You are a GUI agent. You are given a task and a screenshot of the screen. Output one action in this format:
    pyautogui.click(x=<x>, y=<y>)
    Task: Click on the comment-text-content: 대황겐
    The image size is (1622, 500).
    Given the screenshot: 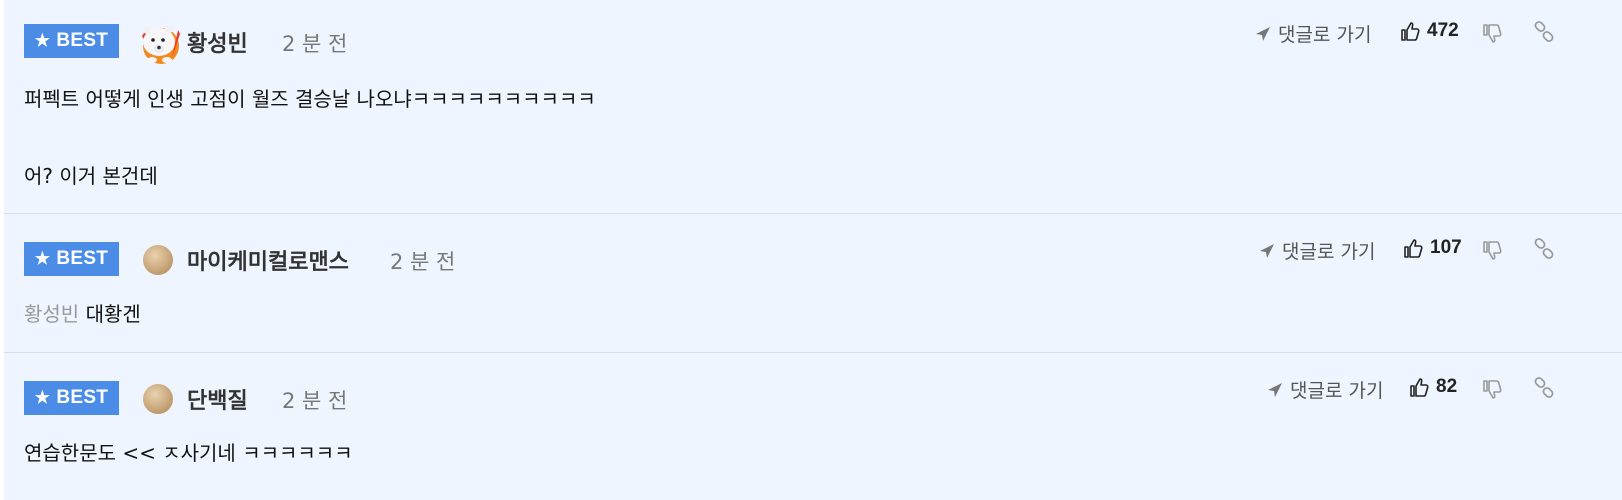 What is the action you would take?
    pyautogui.click(x=113, y=314)
    